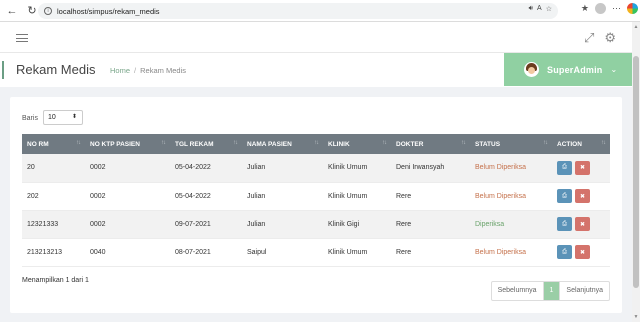 The height and width of the screenshot is (322, 640). Describe the element at coordinates (53, 168) in the screenshot. I see `cell-no-rm: 20` at that location.